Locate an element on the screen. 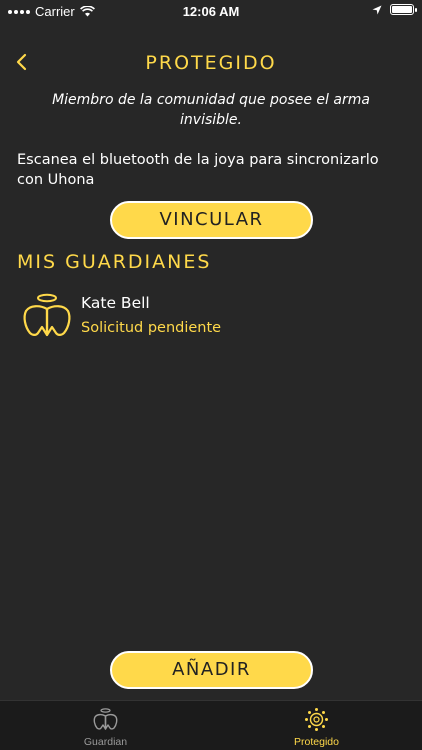  location-arrow-icon is located at coordinates (377, 9).